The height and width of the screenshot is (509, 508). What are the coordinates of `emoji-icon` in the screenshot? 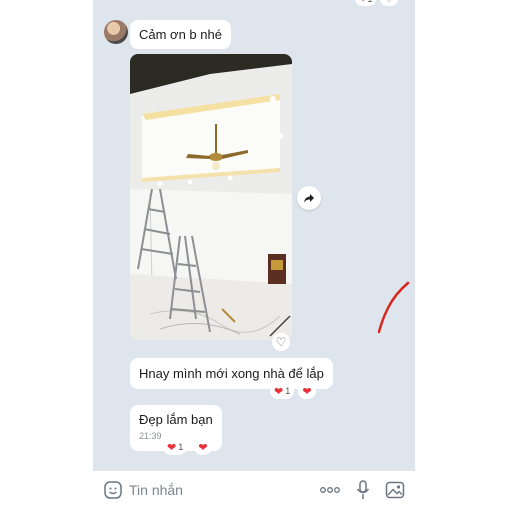 It's located at (113, 490).